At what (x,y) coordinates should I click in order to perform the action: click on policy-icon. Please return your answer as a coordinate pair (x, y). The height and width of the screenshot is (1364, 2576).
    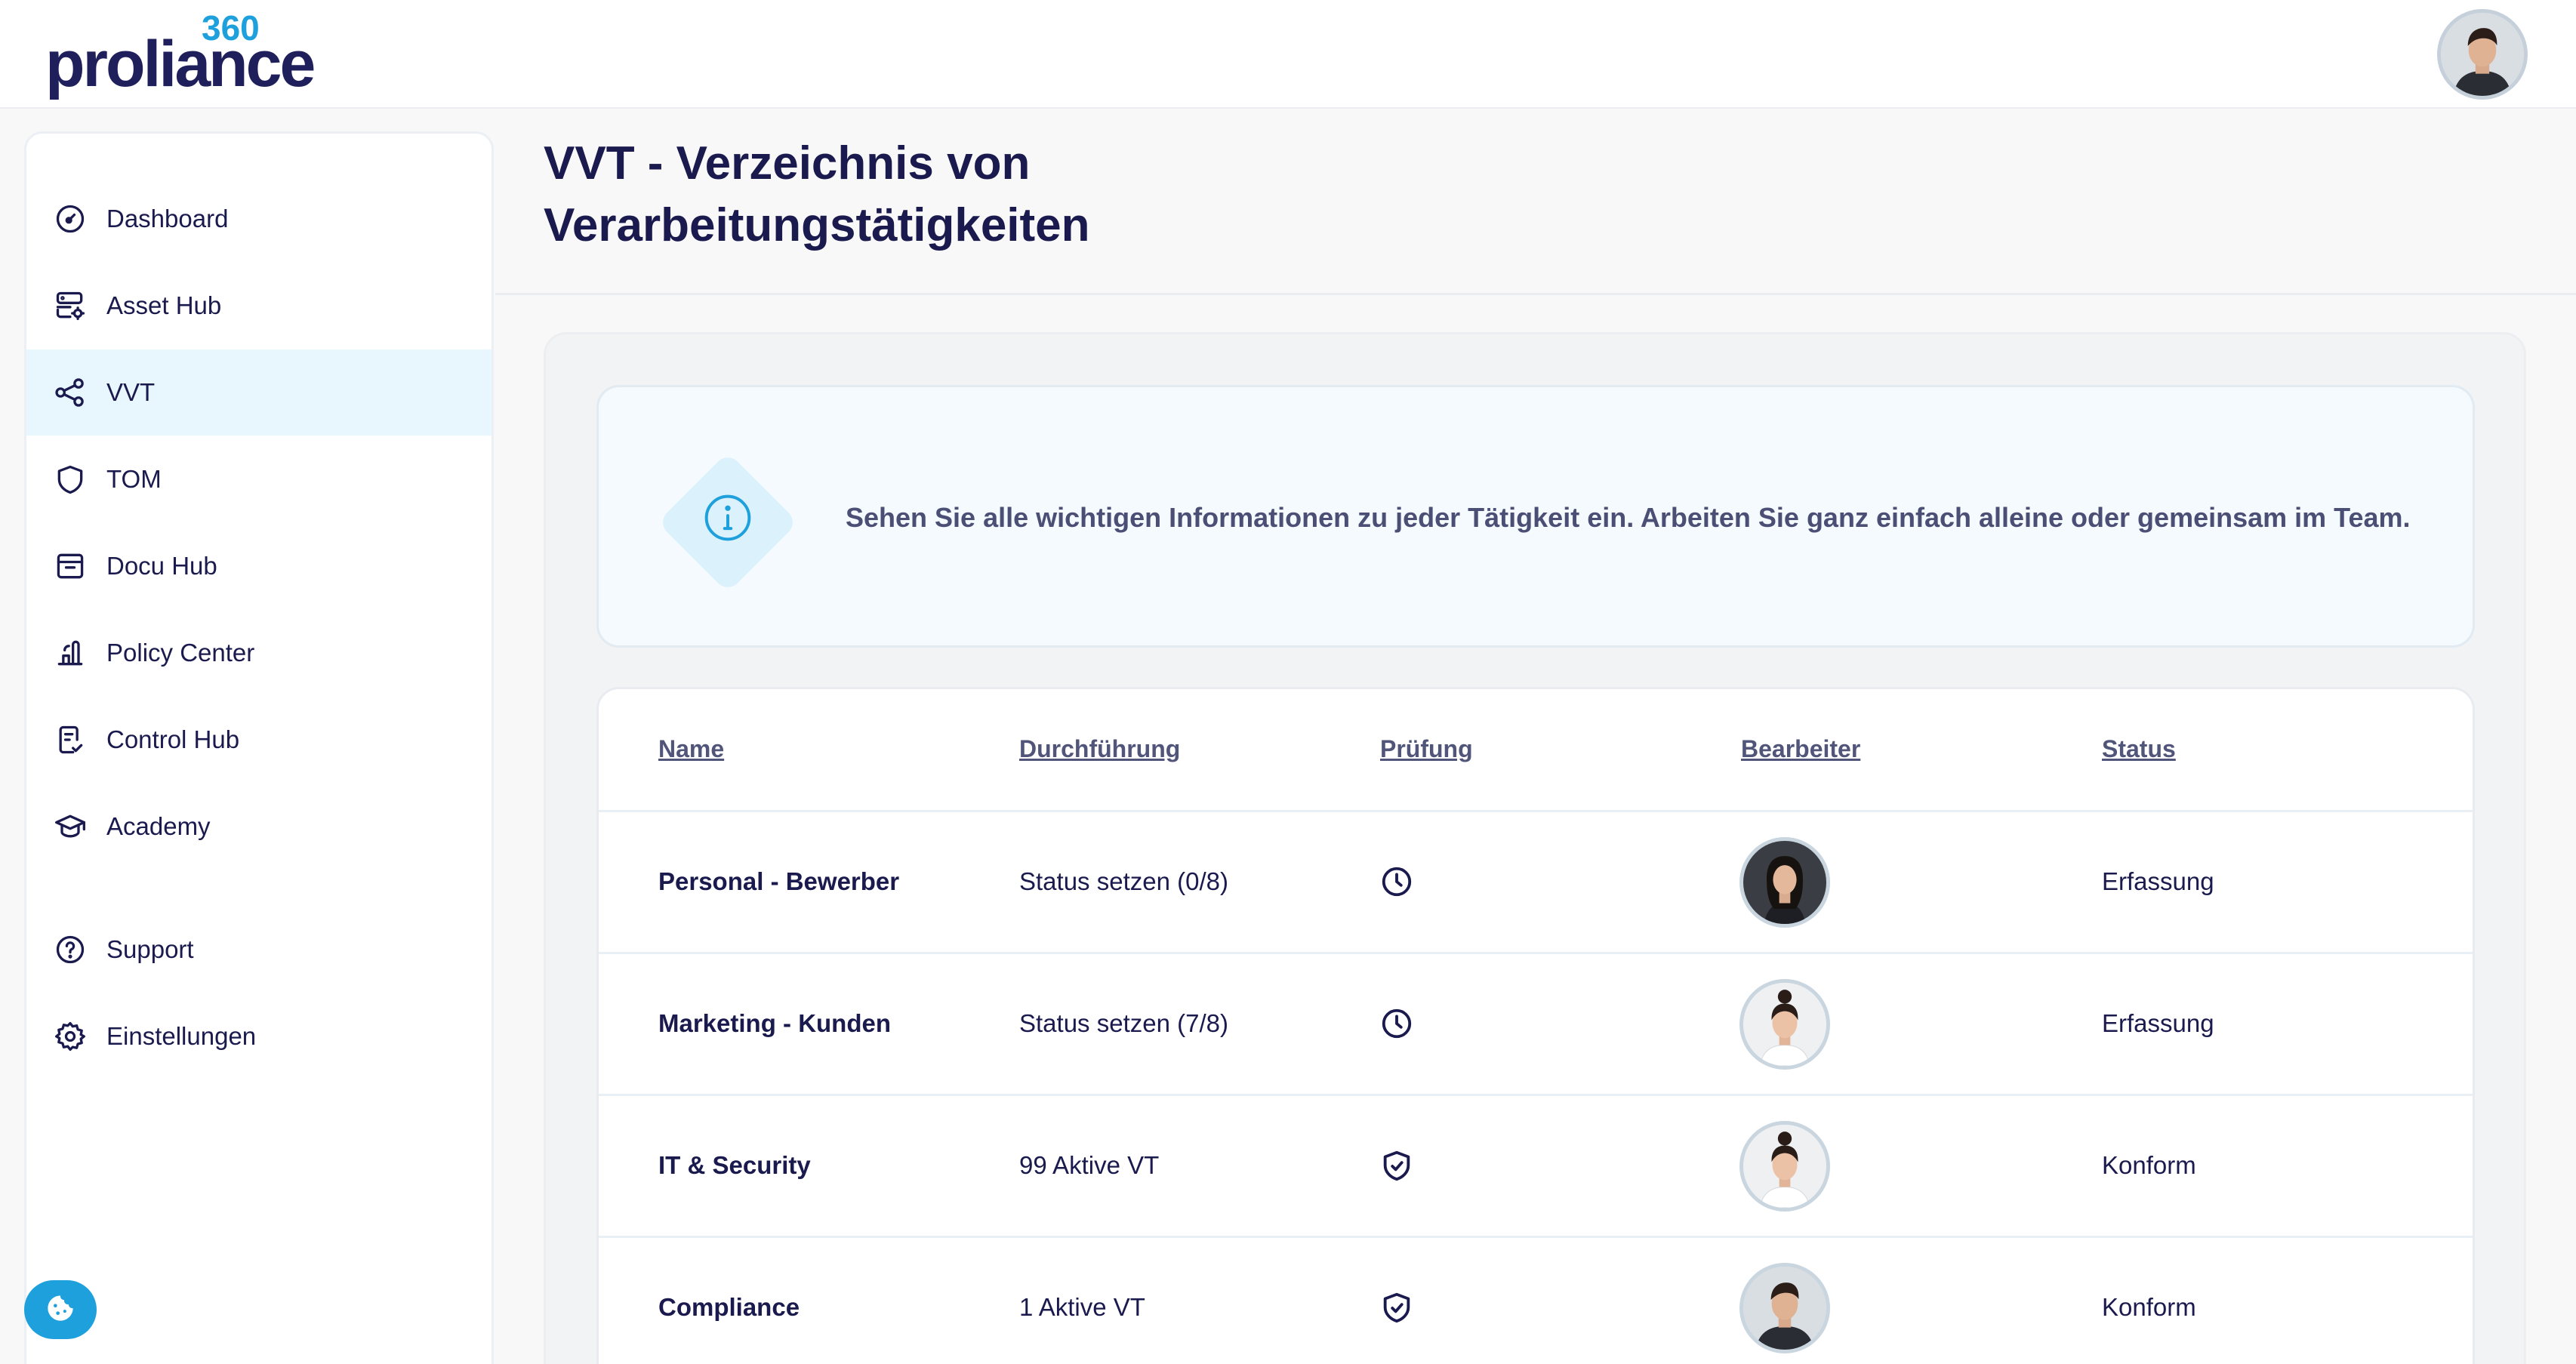
    Looking at the image, I should click on (70, 653).